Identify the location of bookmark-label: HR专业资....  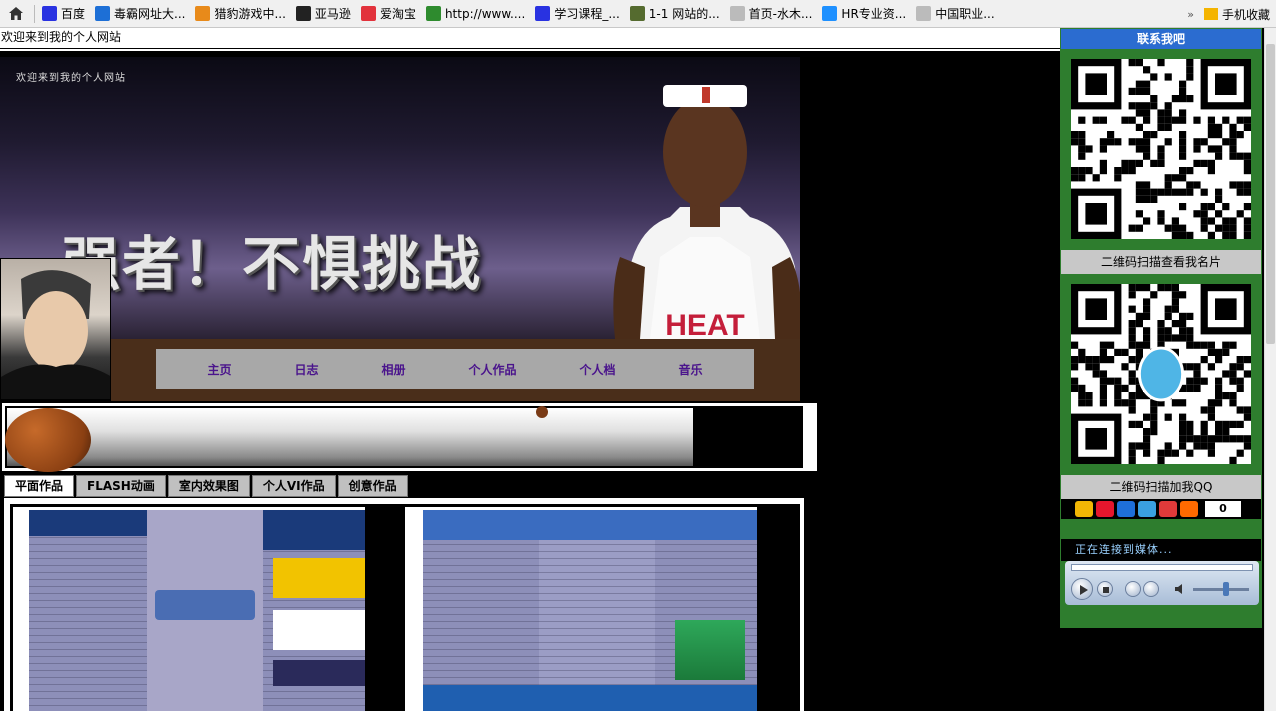
(874, 14).